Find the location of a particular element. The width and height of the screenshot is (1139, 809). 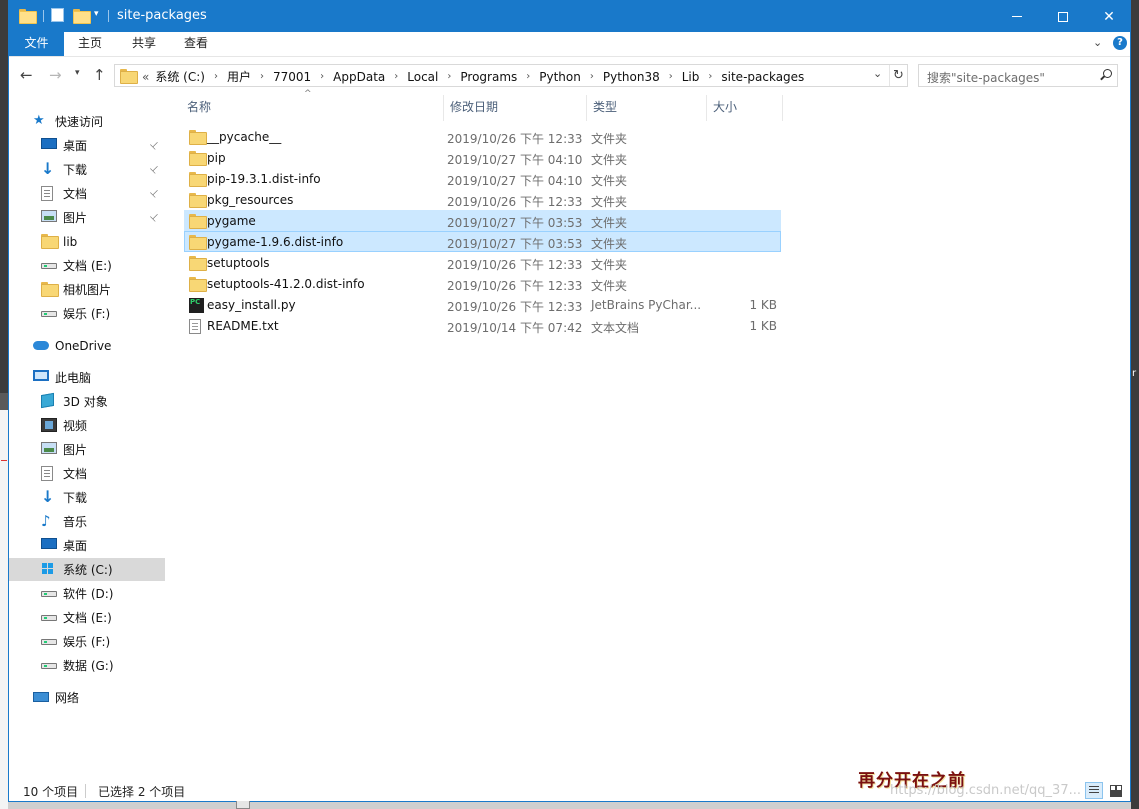

file-date: 2019/10/26 下午 12:33 is located at coordinates (515, 202).